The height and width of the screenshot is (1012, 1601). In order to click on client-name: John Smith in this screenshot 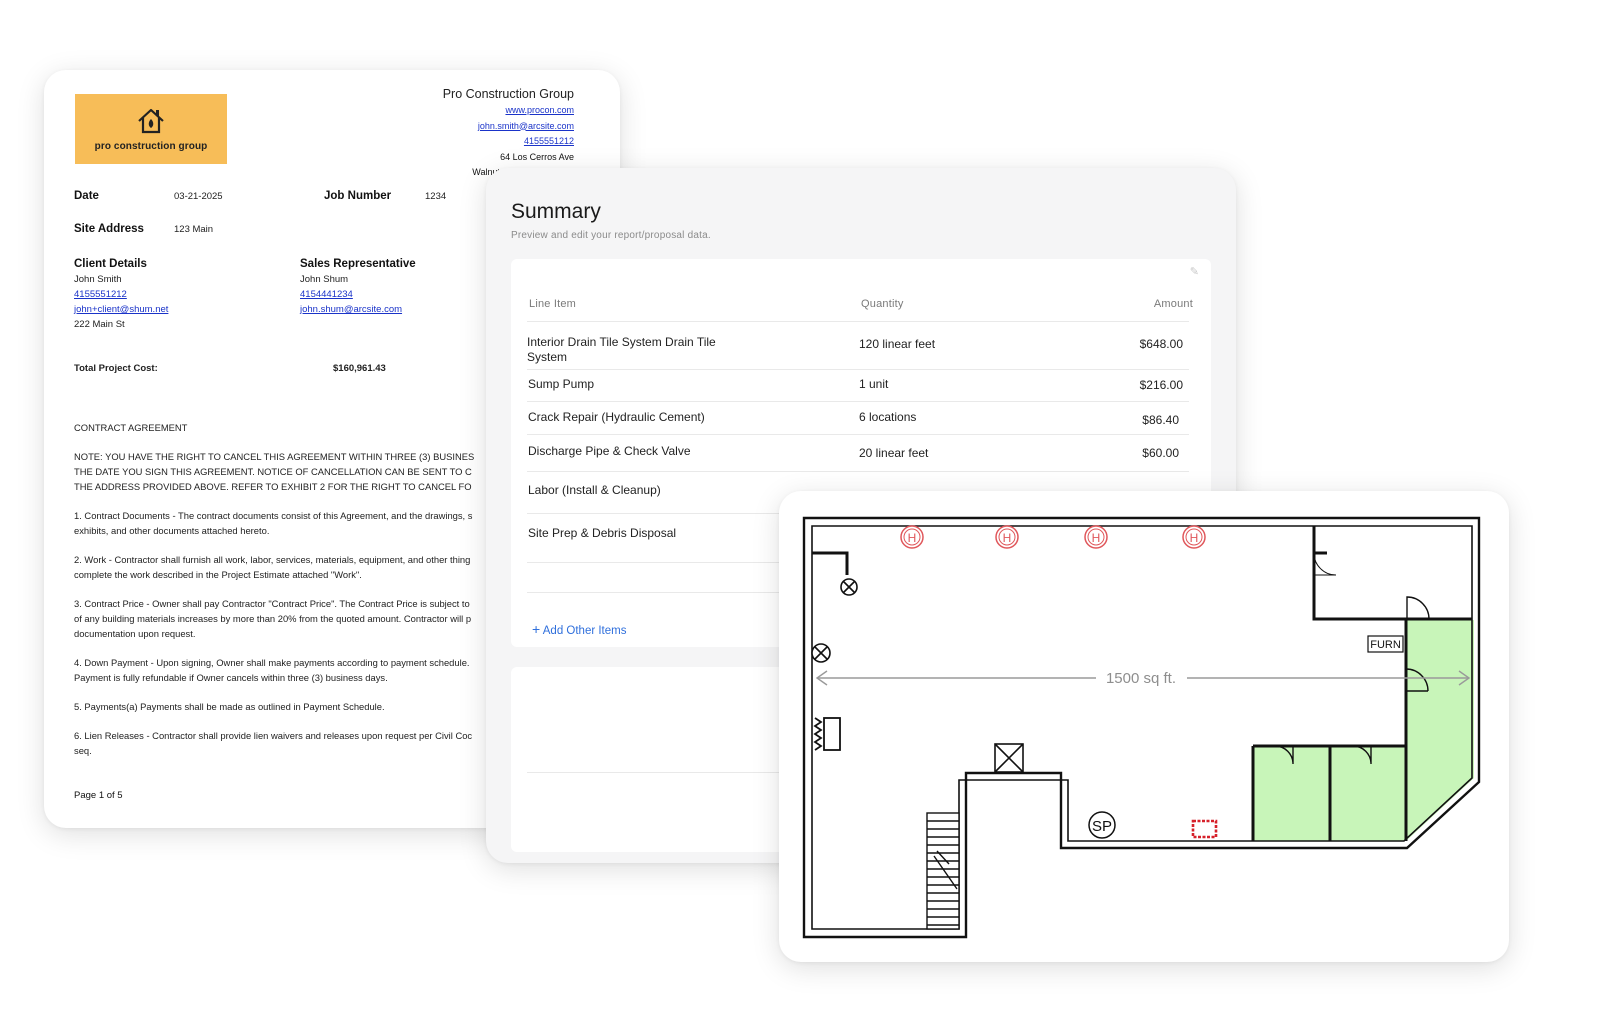, I will do `click(98, 279)`.